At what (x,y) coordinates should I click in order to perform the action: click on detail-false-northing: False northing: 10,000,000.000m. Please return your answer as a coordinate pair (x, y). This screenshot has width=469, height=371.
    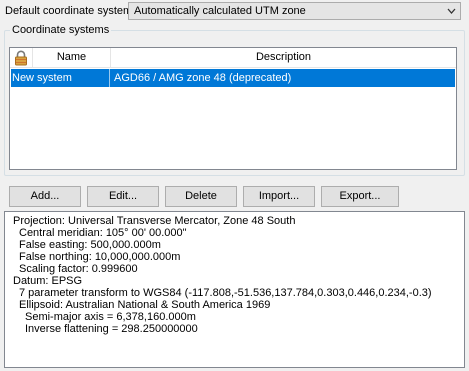
    Looking at the image, I should click on (100, 257).